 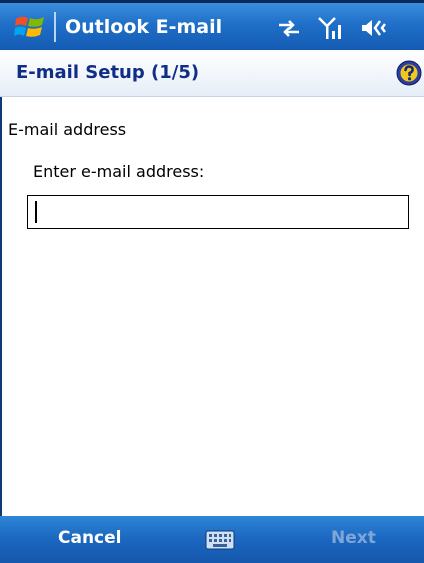 I want to click on signal-icon, so click(x=331, y=28).